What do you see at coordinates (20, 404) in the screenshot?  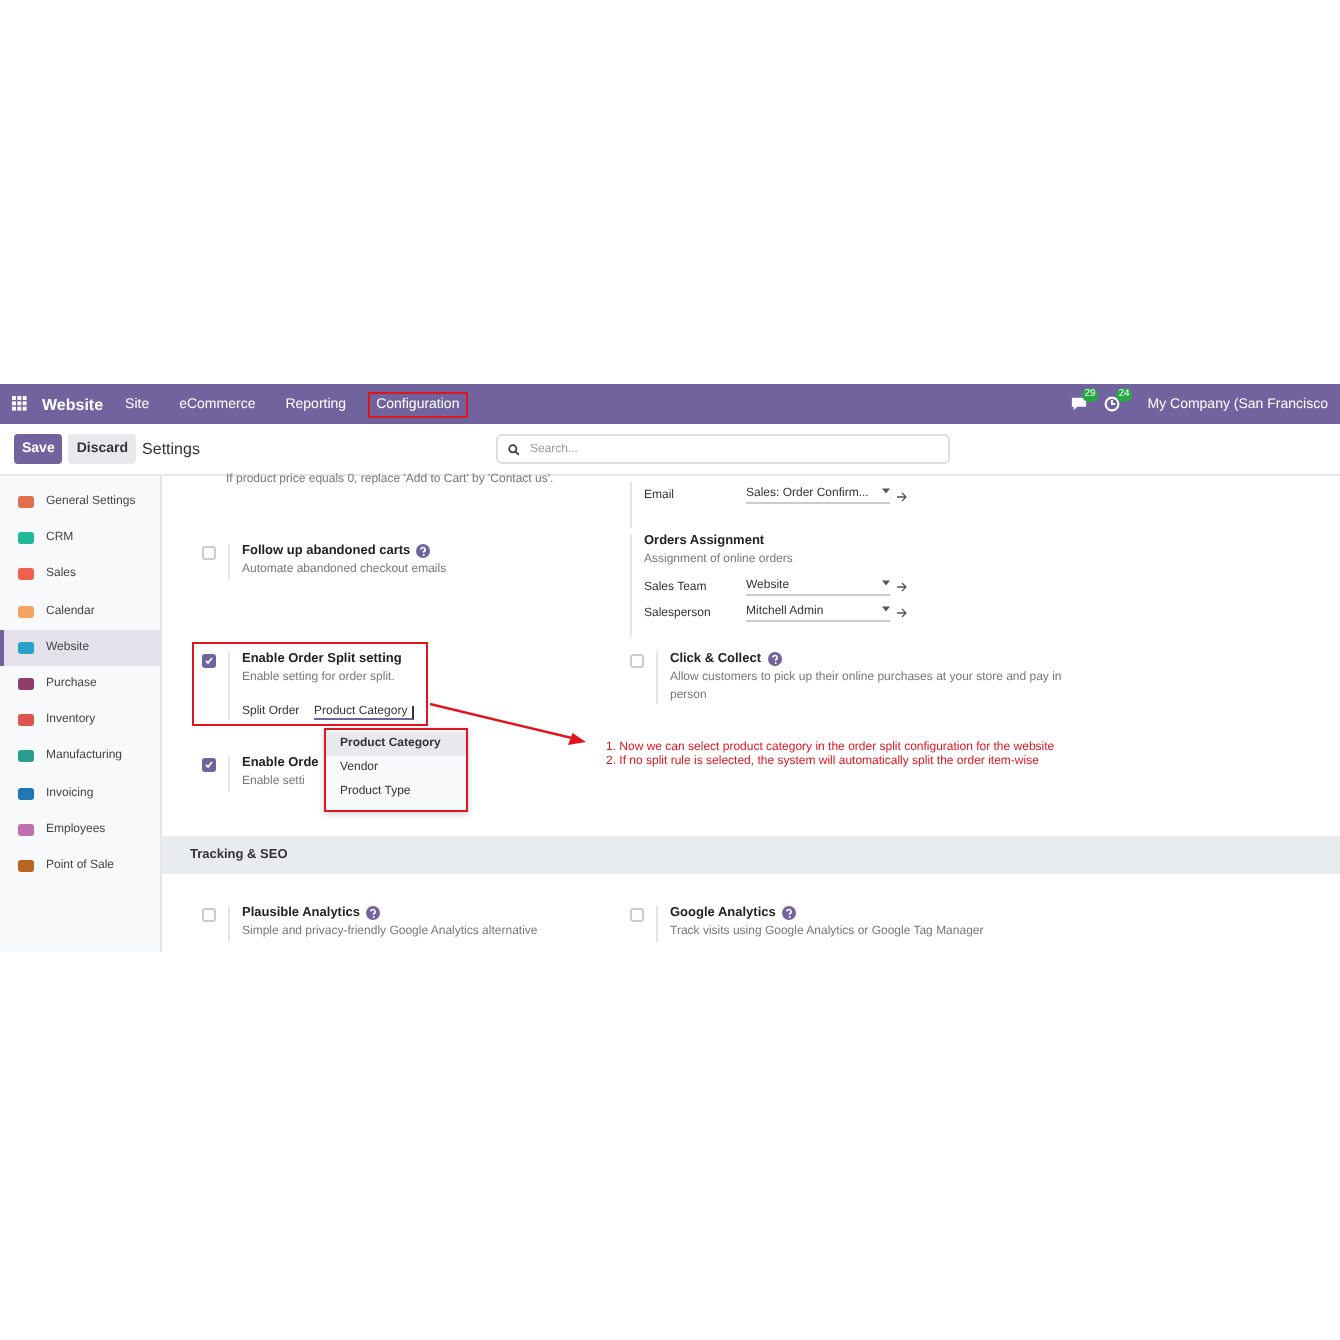 I see `apps-grid-icon` at bounding box center [20, 404].